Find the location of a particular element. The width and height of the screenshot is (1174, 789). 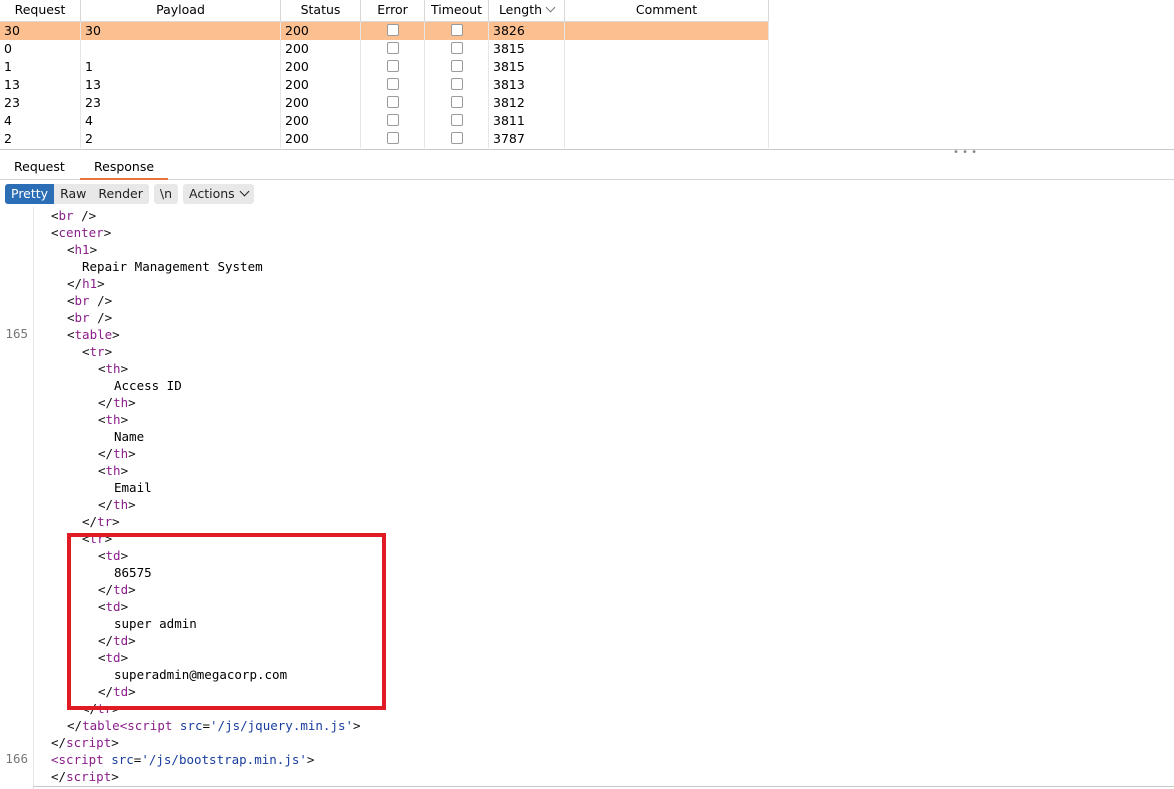

cell-payload: 23 is located at coordinates (181, 103).